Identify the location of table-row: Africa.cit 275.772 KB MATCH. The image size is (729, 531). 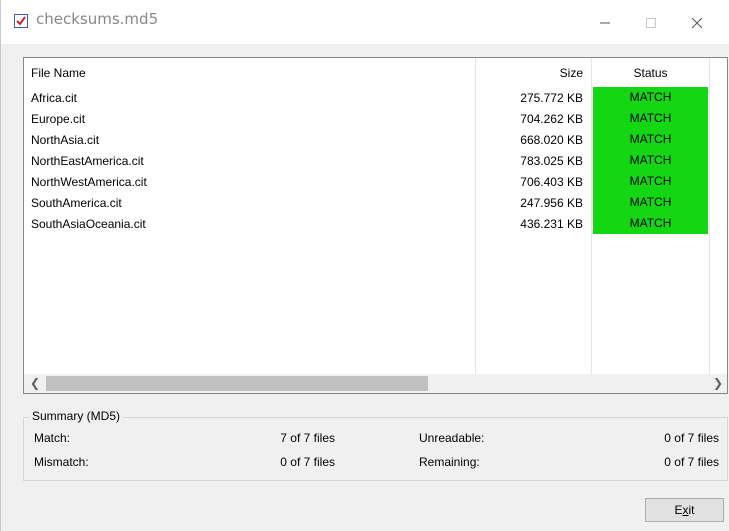
(375, 97).